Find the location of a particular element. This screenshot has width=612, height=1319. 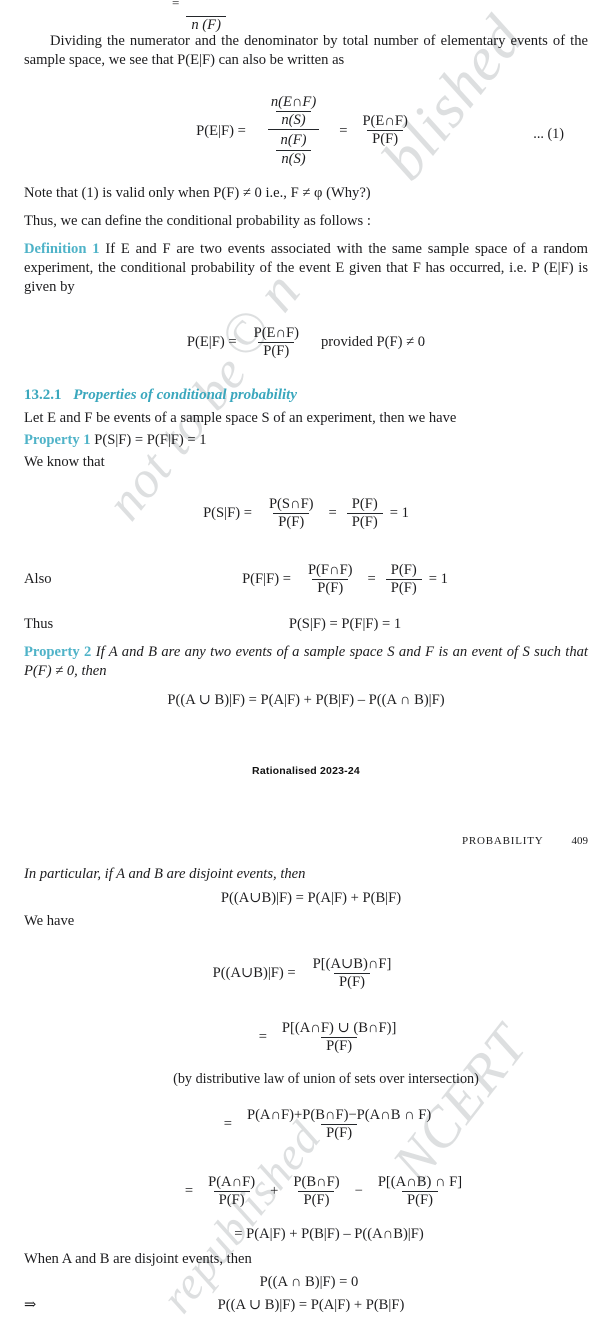

equation-distributive: = P[(A∩F) ∪ (B∩F)] P(F) is located at coordinates (306, 1038).